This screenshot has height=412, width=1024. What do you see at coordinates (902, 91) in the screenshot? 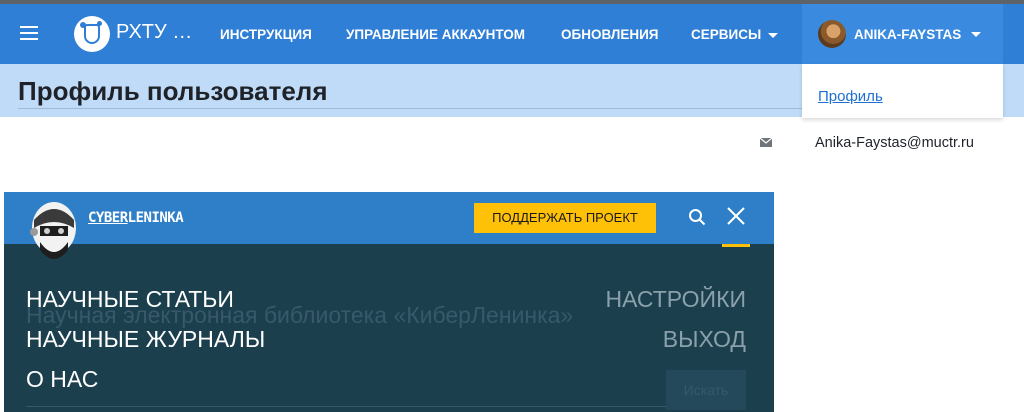
I see `user-dropdown: Профиль` at bounding box center [902, 91].